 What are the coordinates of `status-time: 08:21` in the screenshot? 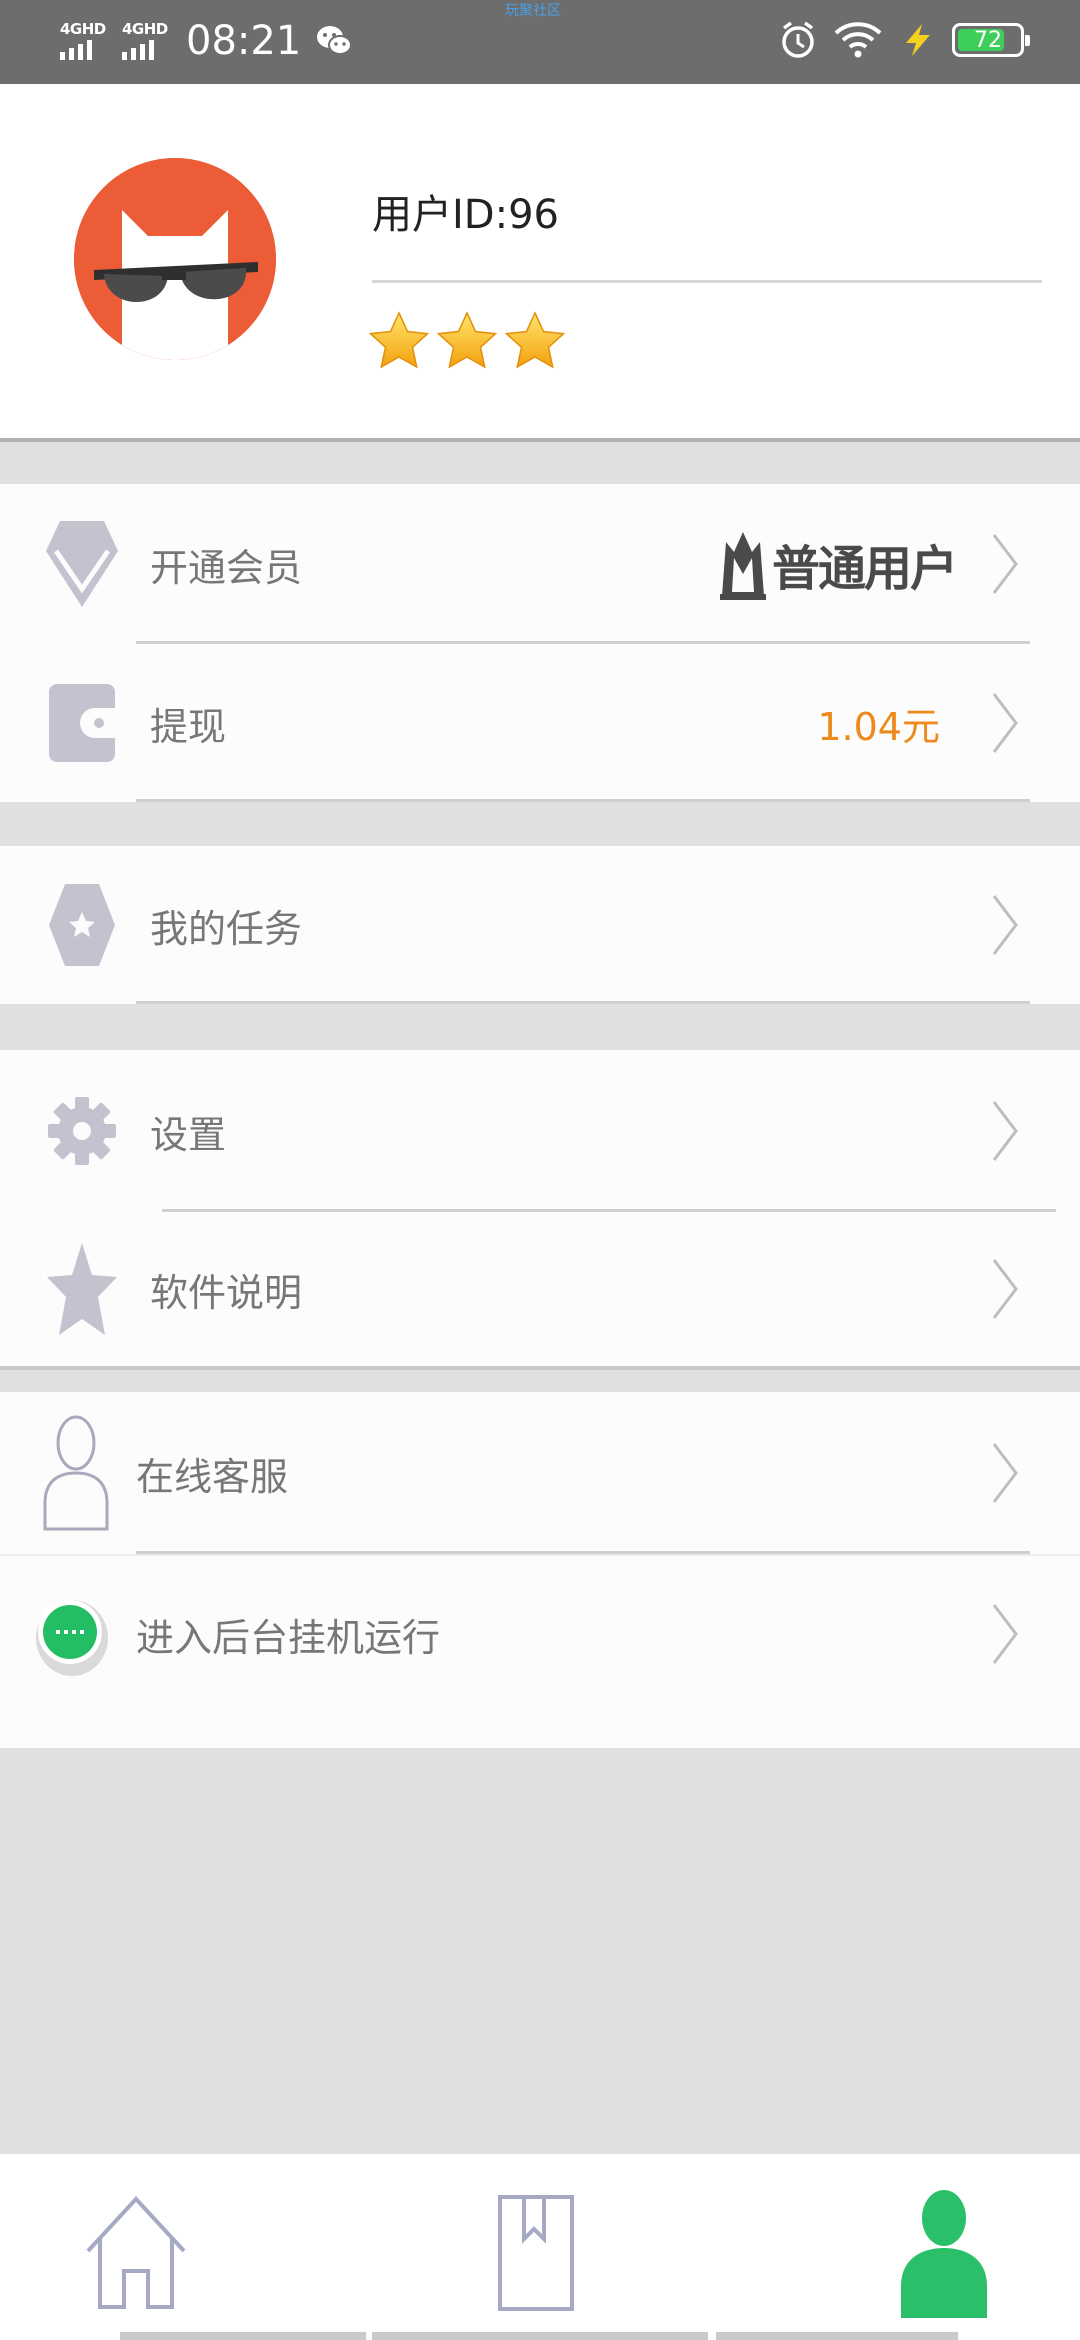 It's located at (244, 41).